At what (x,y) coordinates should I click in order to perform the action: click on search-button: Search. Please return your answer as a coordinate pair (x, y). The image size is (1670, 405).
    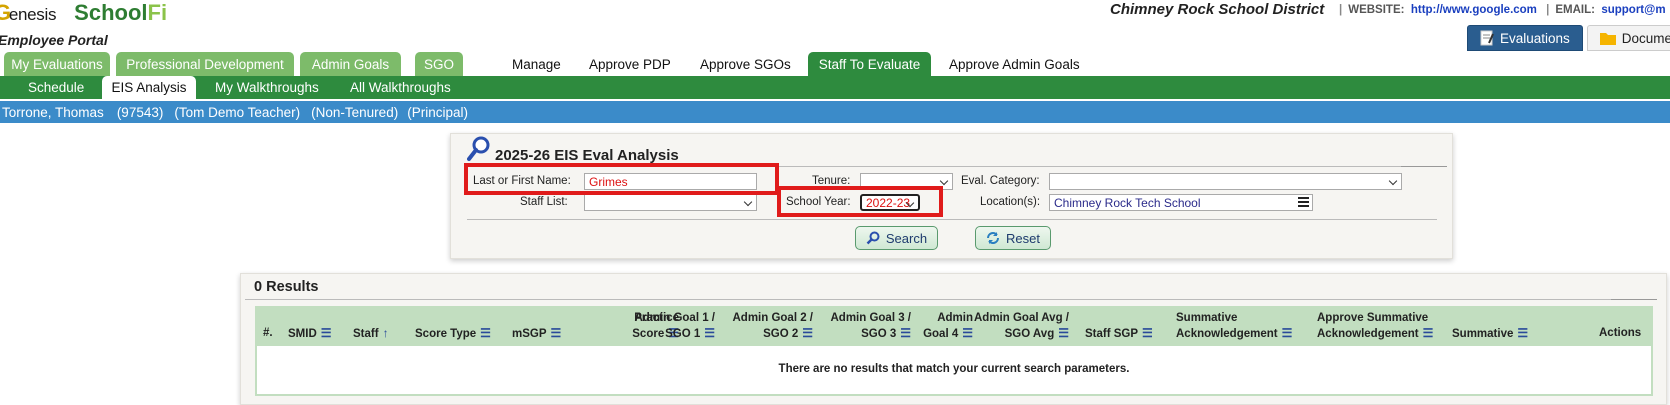
    Looking at the image, I should click on (896, 238).